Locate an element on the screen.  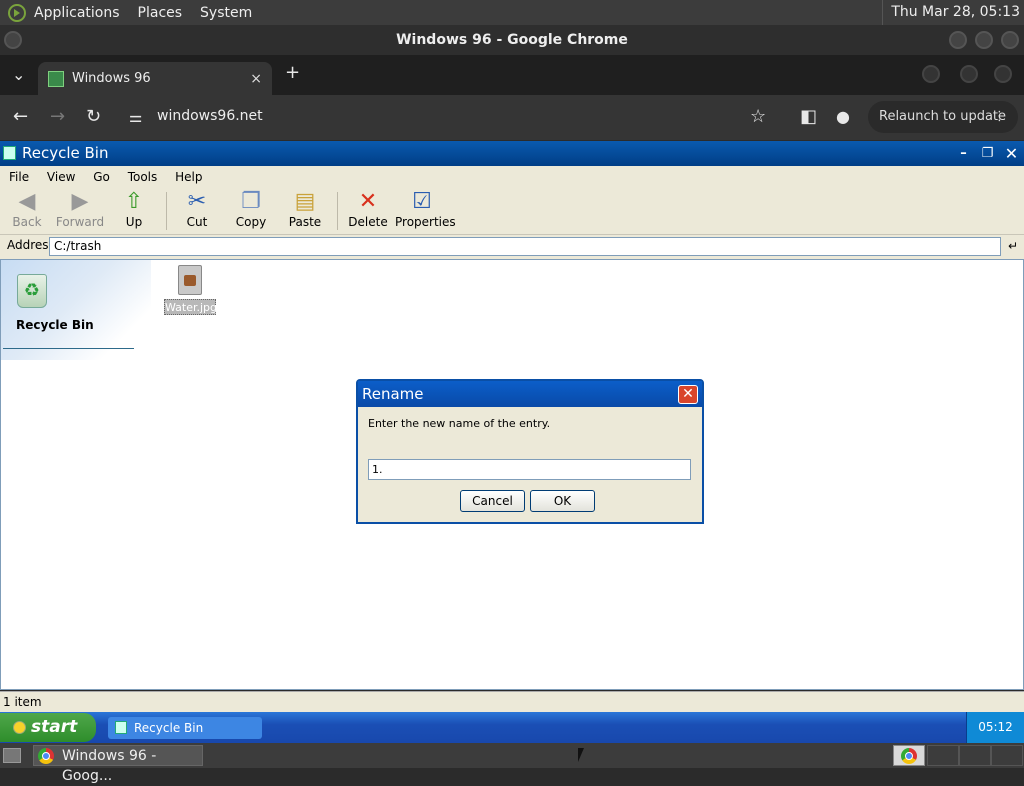
browser-window-title: Windows 96 - Google Chrome is located at coordinates (512, 40).